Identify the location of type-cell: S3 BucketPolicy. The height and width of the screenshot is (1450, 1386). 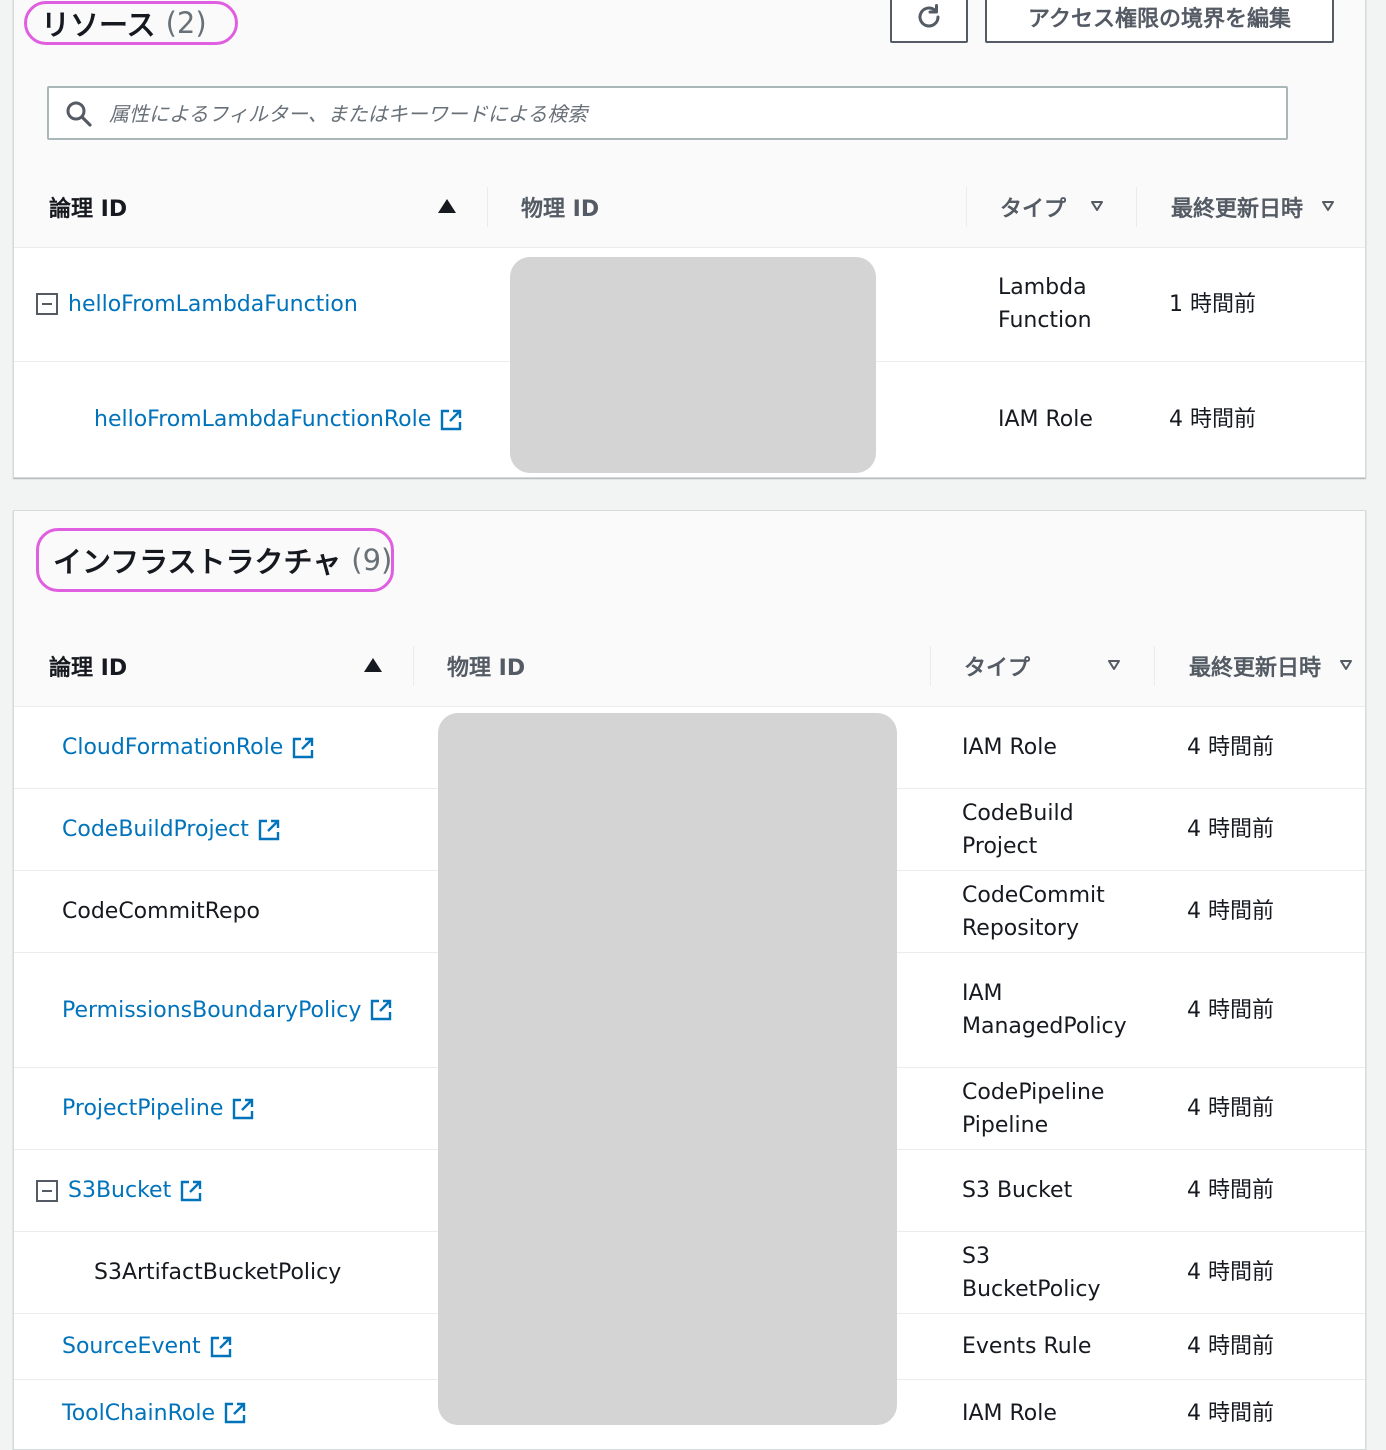
(1031, 1272).